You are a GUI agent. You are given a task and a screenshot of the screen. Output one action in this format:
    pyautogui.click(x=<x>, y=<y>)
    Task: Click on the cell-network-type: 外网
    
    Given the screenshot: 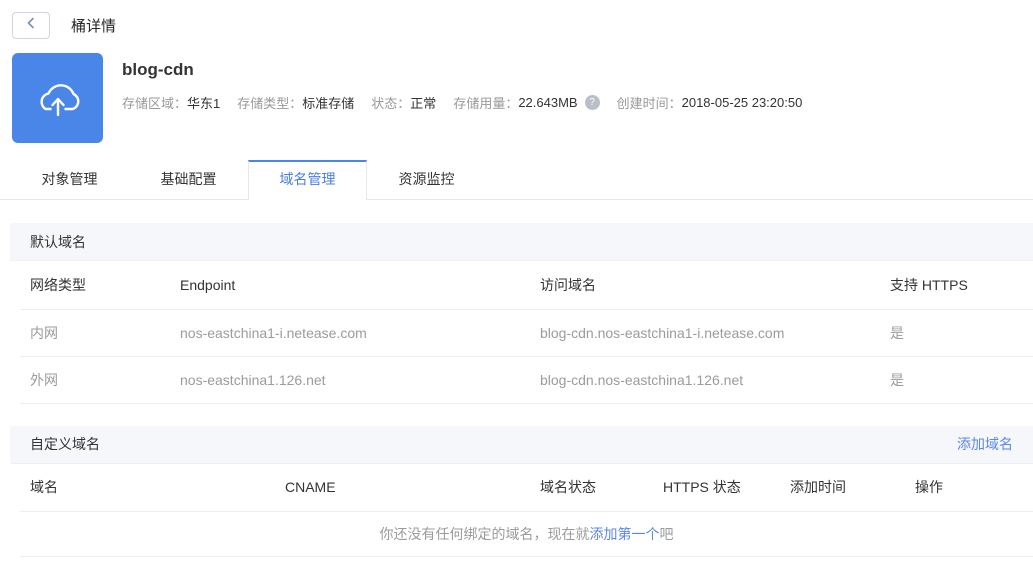 What is the action you would take?
    pyautogui.click(x=95, y=380)
    